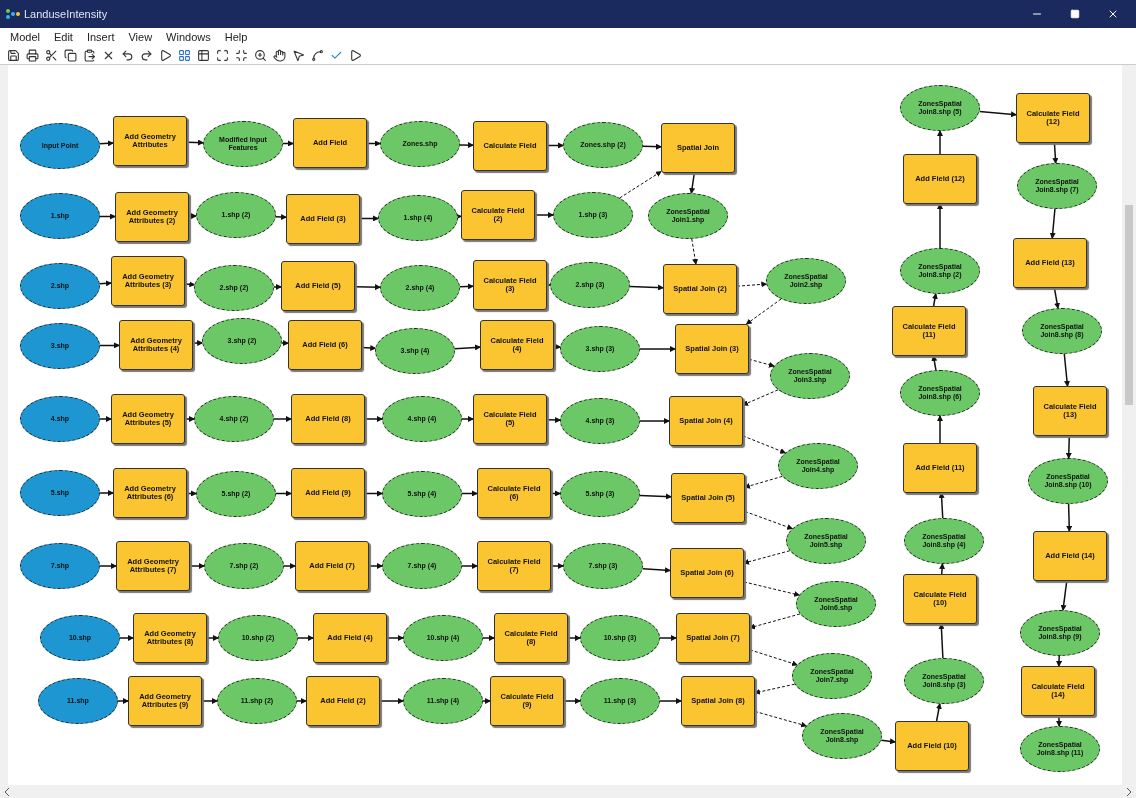 The image size is (1136, 798). I want to click on vertical-scrollbar, so click(1129, 425).